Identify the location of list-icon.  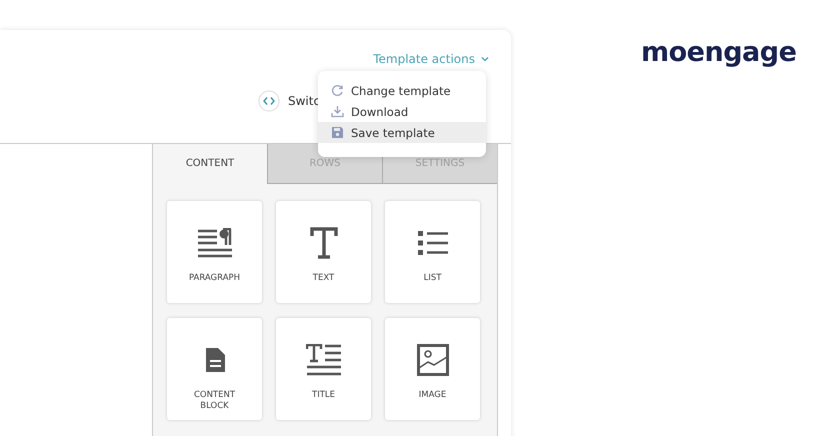
(432, 243).